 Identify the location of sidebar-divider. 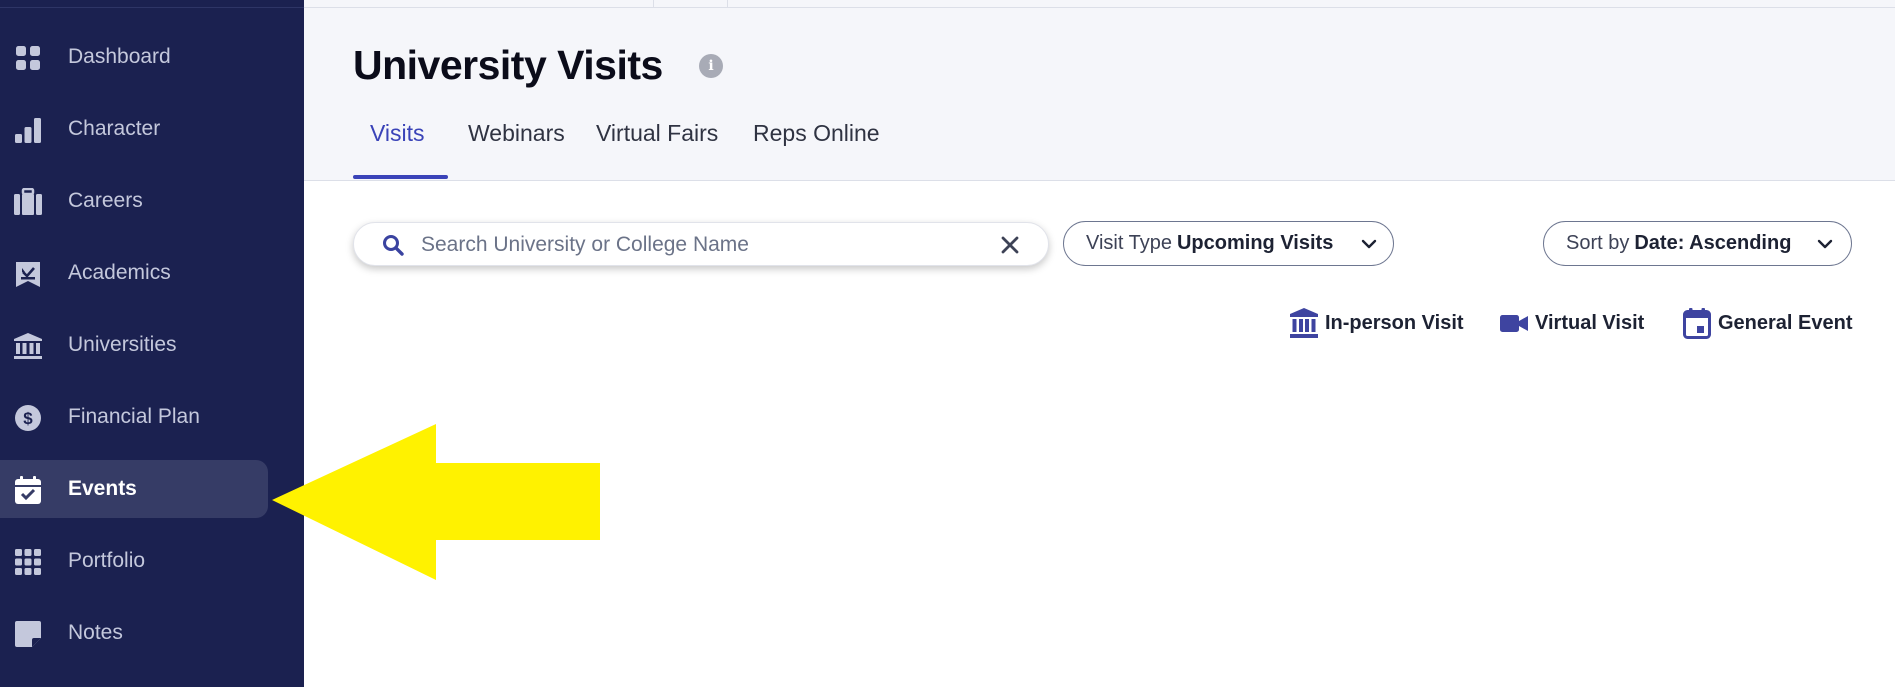
(152, 7).